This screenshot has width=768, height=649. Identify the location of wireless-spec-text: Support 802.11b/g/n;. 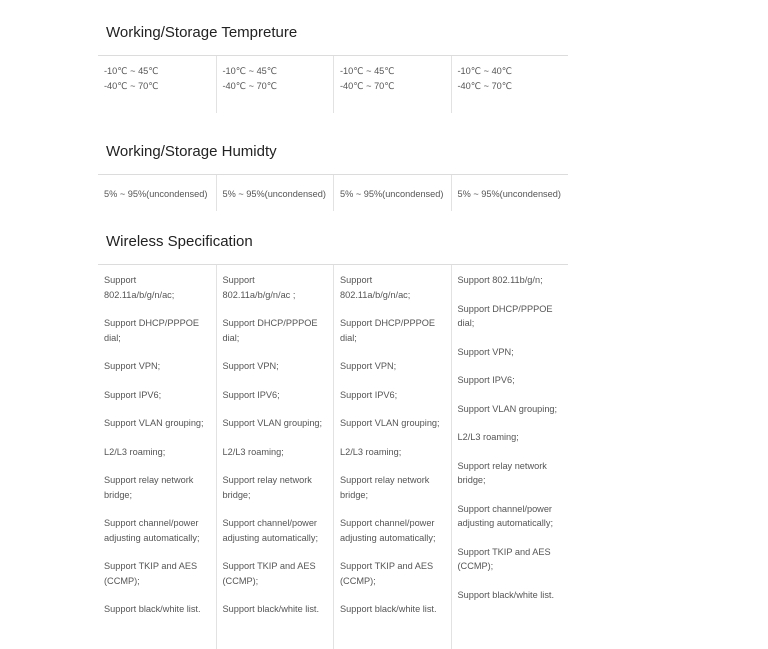
(500, 280).